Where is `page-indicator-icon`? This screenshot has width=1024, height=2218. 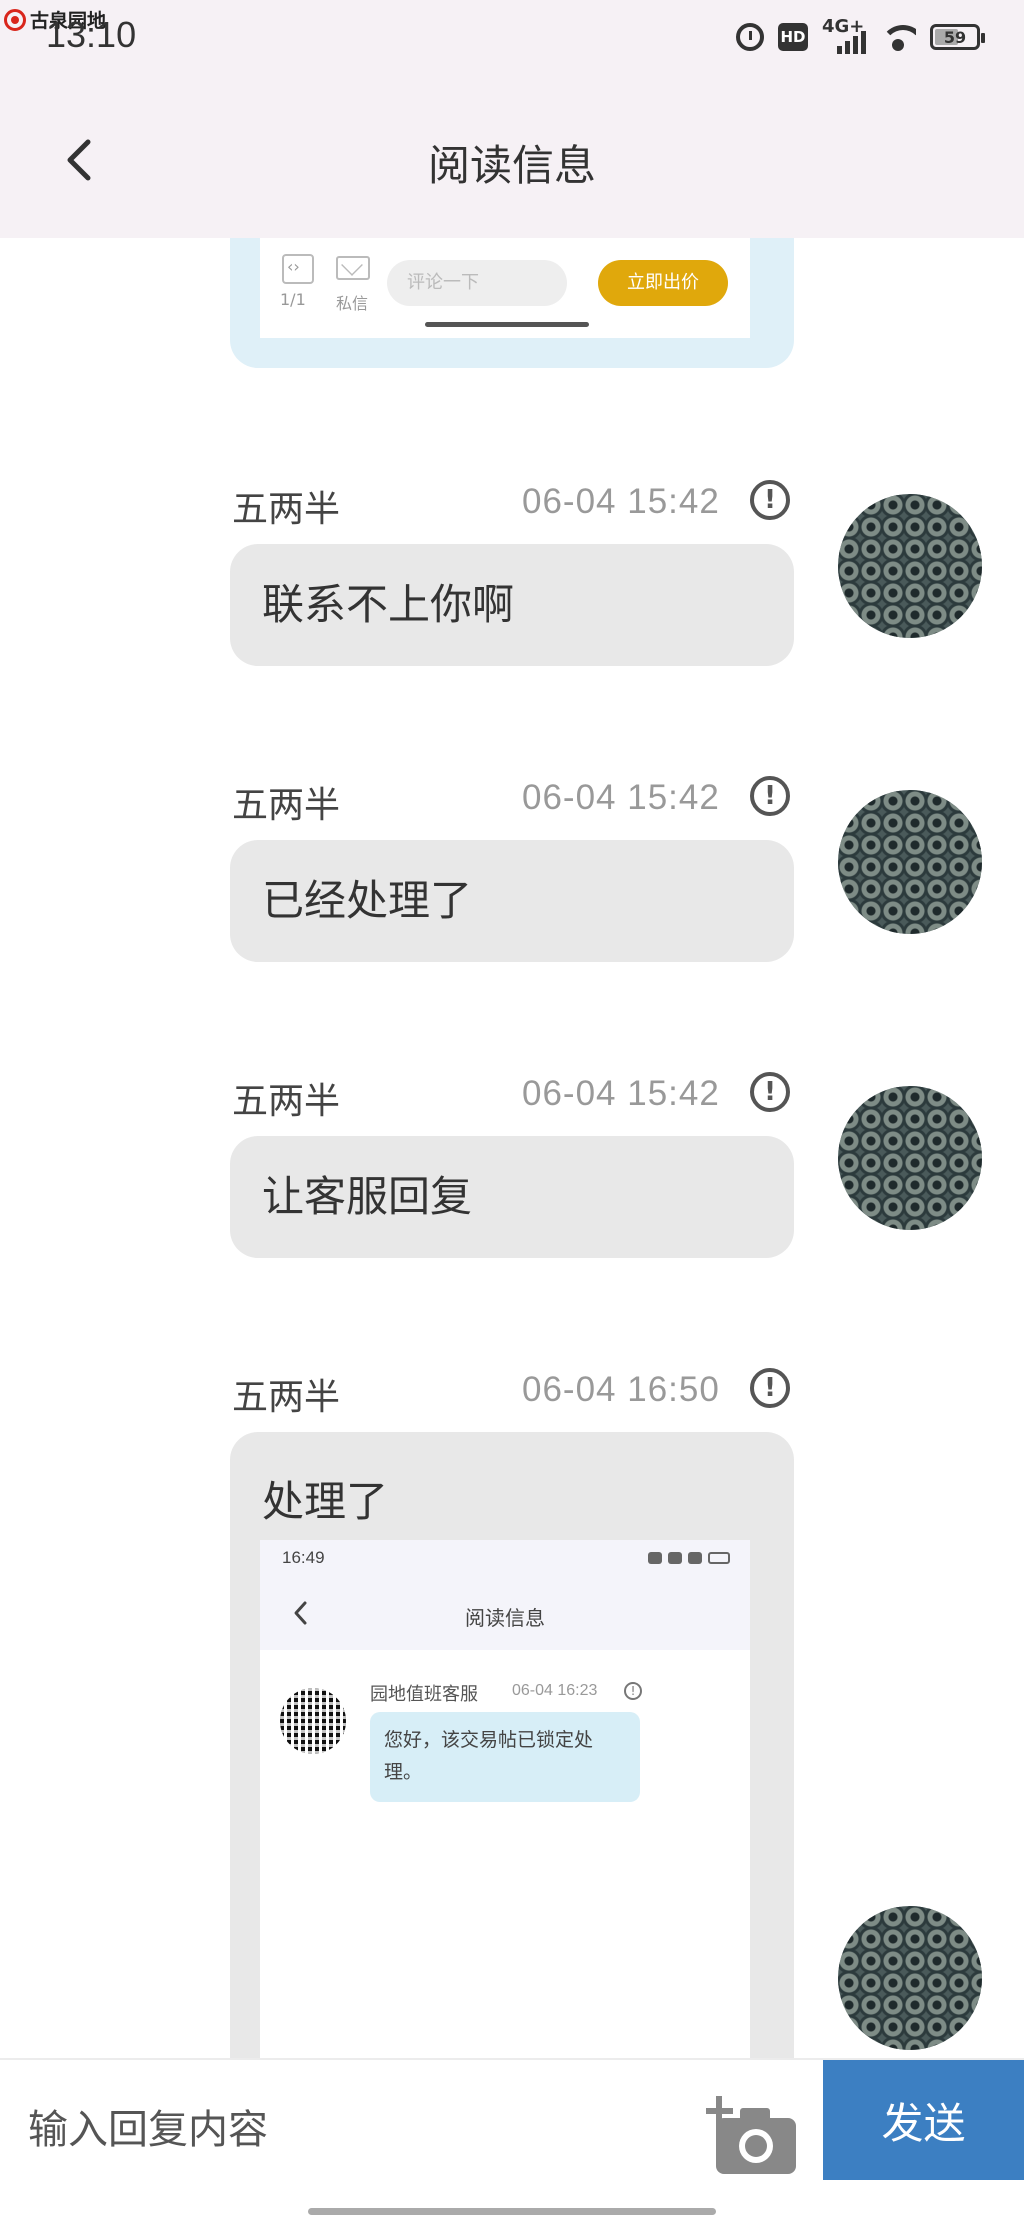
page-indicator-icon is located at coordinates (298, 269).